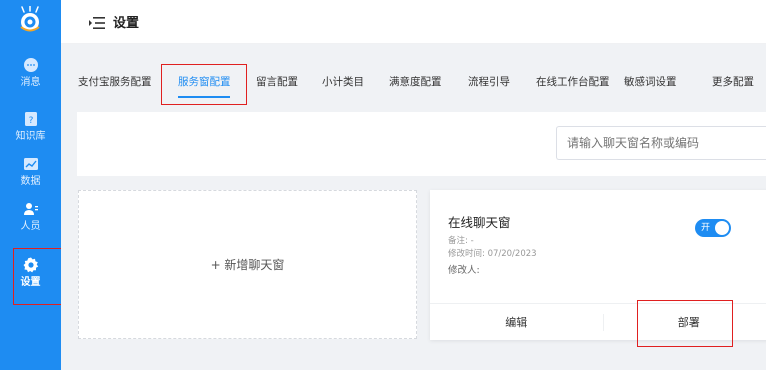 This screenshot has height=370, width=766. I want to click on logo-icon, so click(30, 19).